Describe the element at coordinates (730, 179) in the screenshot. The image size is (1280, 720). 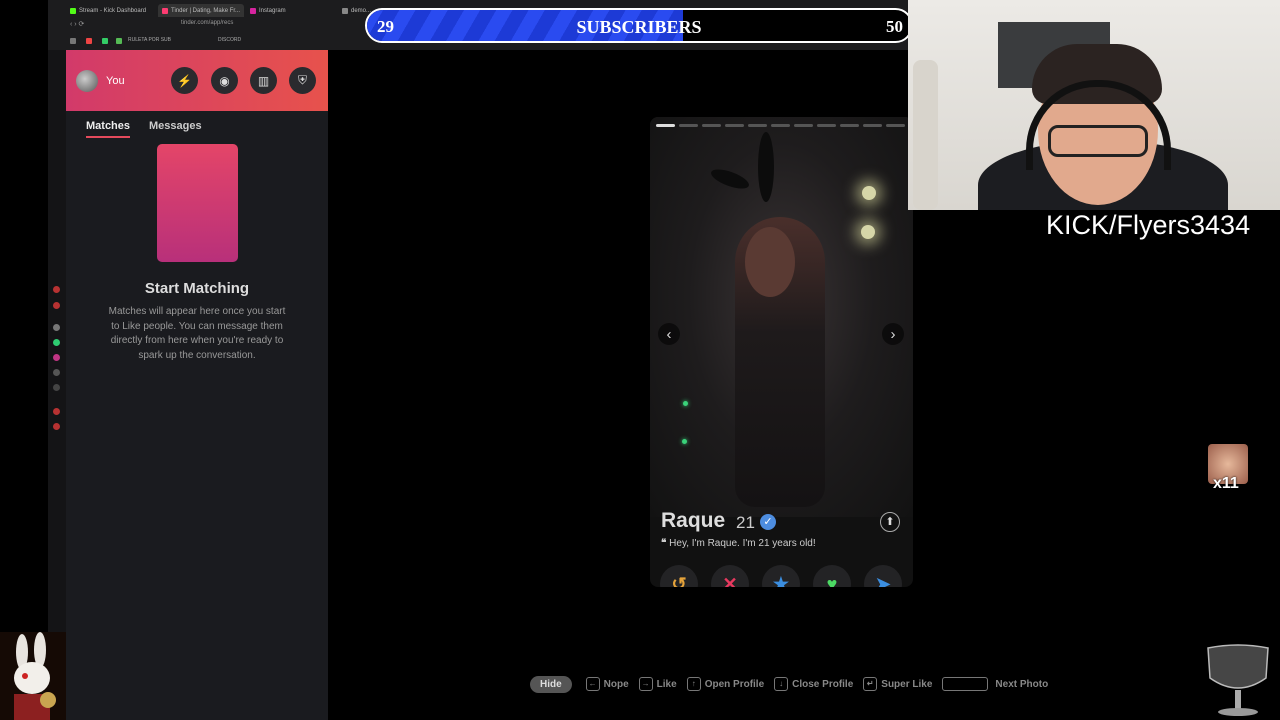
I see `bunny-ear` at that location.